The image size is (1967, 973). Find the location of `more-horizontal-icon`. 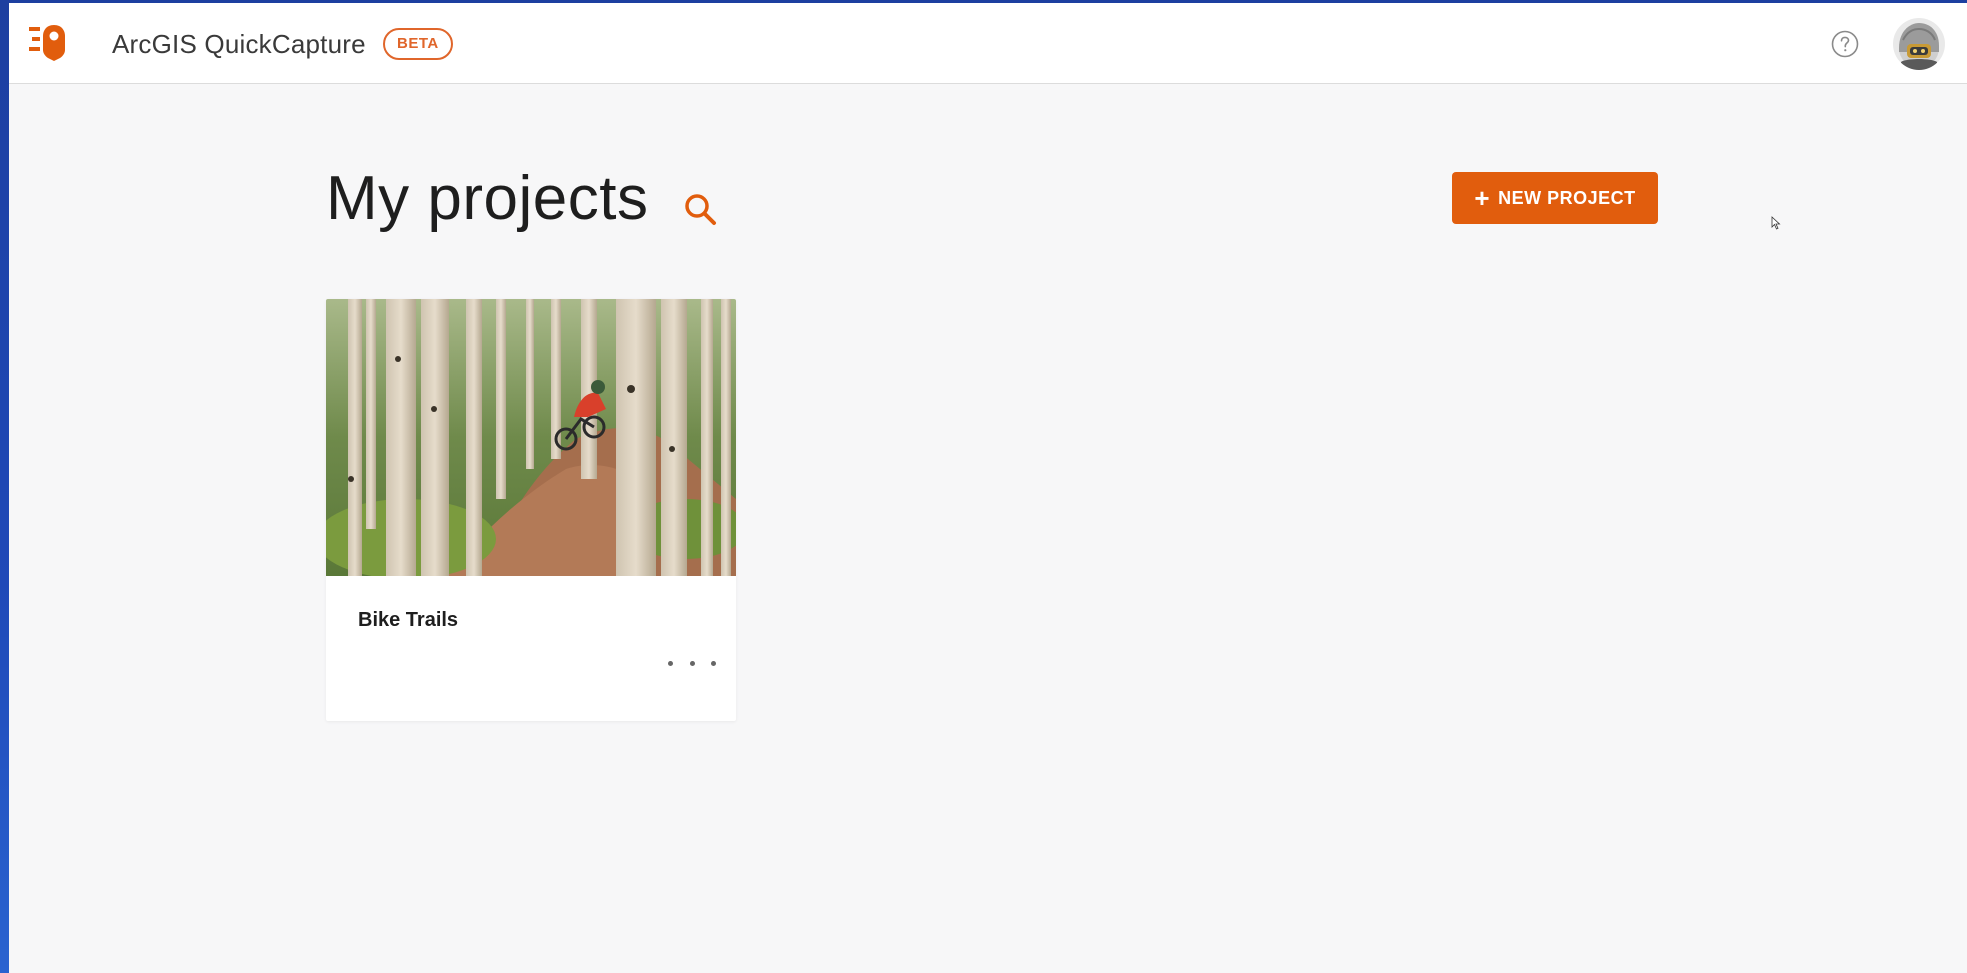

more-horizontal-icon is located at coordinates (692, 663).